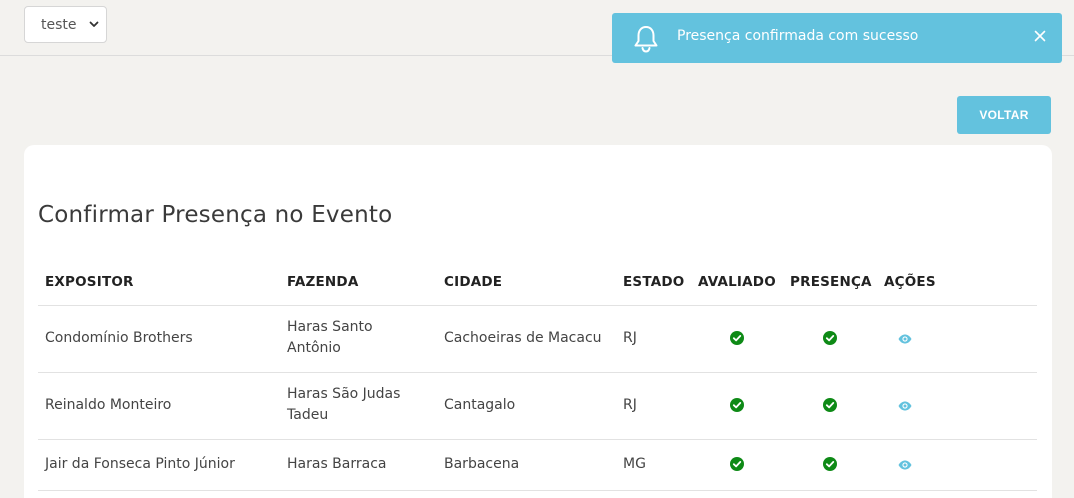  I want to click on chevron-down-icon, so click(94, 24).